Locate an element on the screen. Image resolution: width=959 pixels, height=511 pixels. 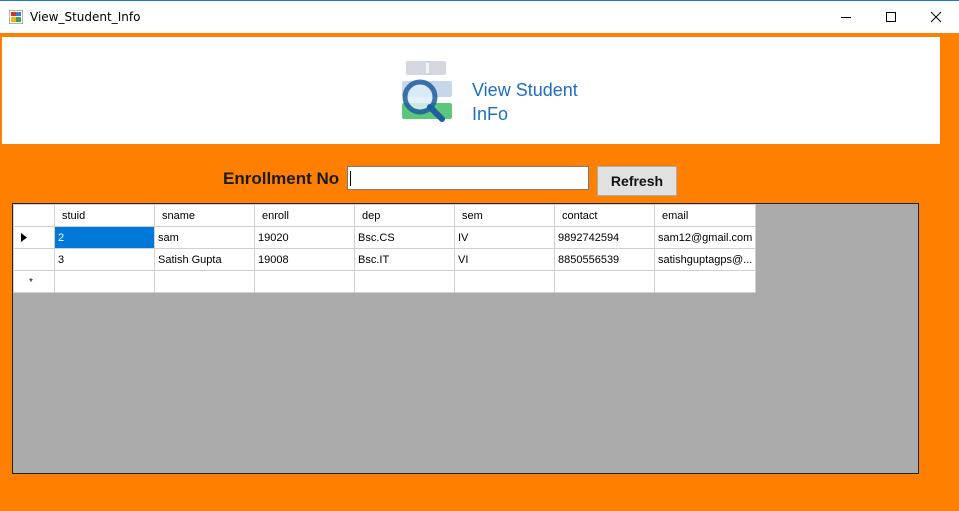
enrollment-input is located at coordinates (468, 178).